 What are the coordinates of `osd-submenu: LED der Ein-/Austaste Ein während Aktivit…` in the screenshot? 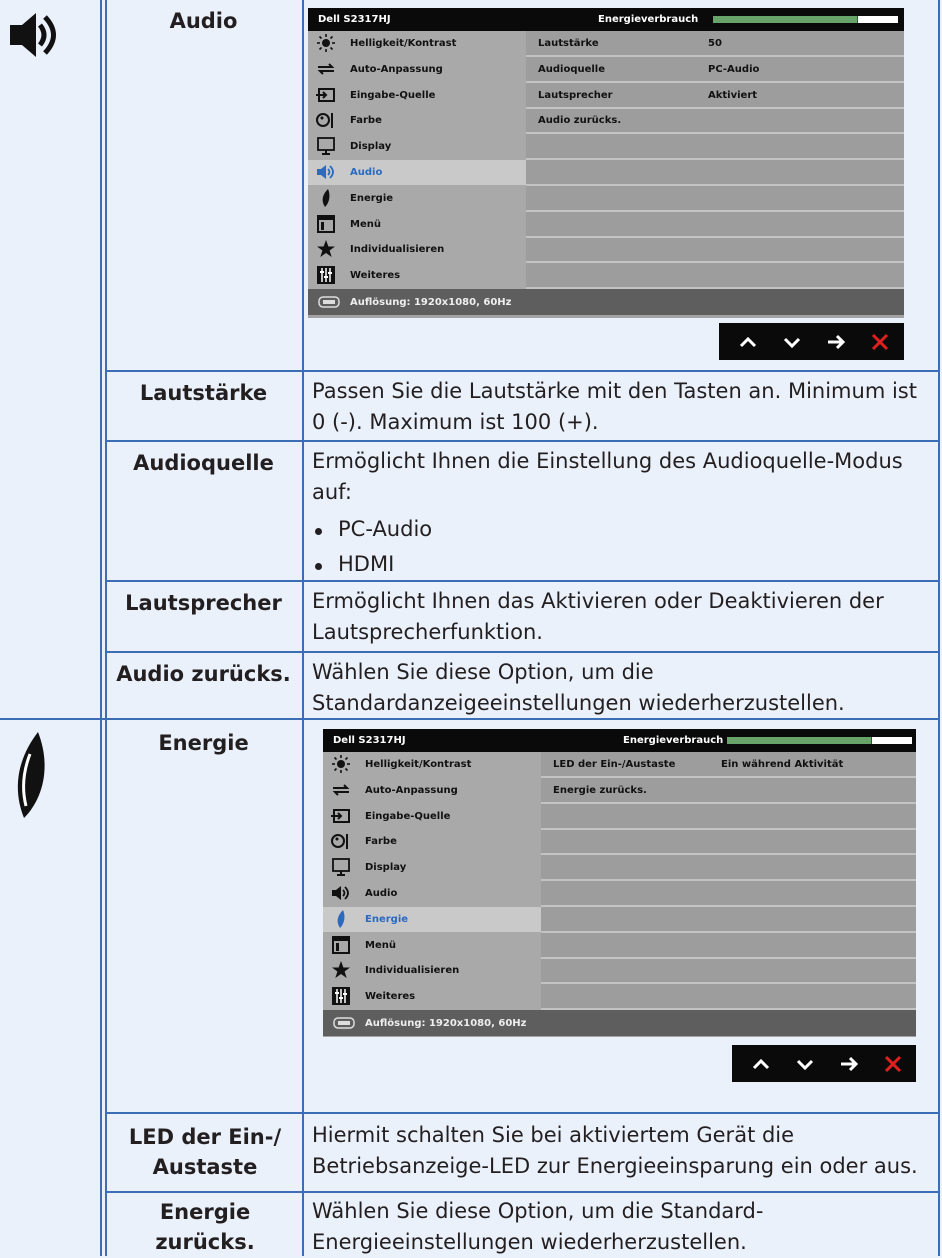 It's located at (728, 881).